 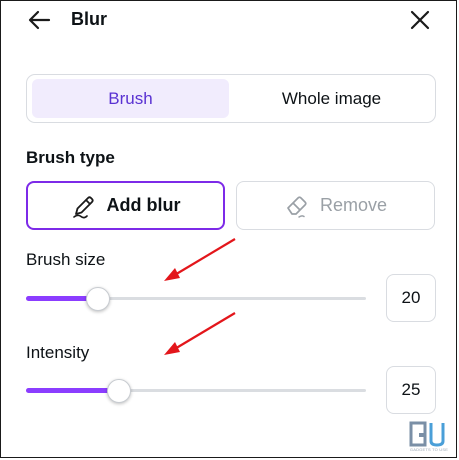 I want to click on close-button, so click(x=419, y=20).